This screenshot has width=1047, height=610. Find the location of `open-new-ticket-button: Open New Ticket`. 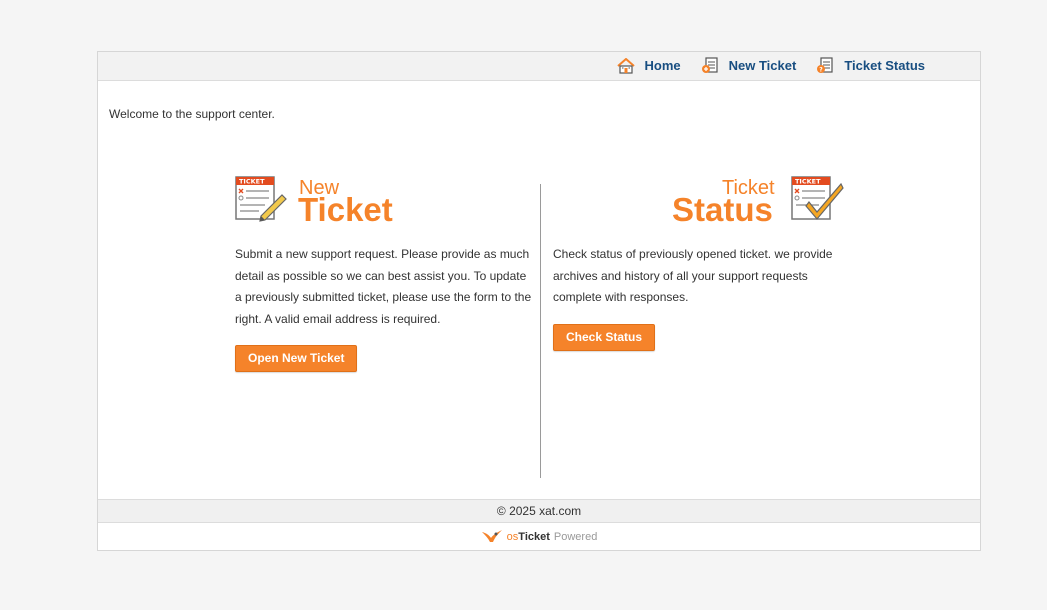

open-new-ticket-button: Open New Ticket is located at coordinates (296, 358).